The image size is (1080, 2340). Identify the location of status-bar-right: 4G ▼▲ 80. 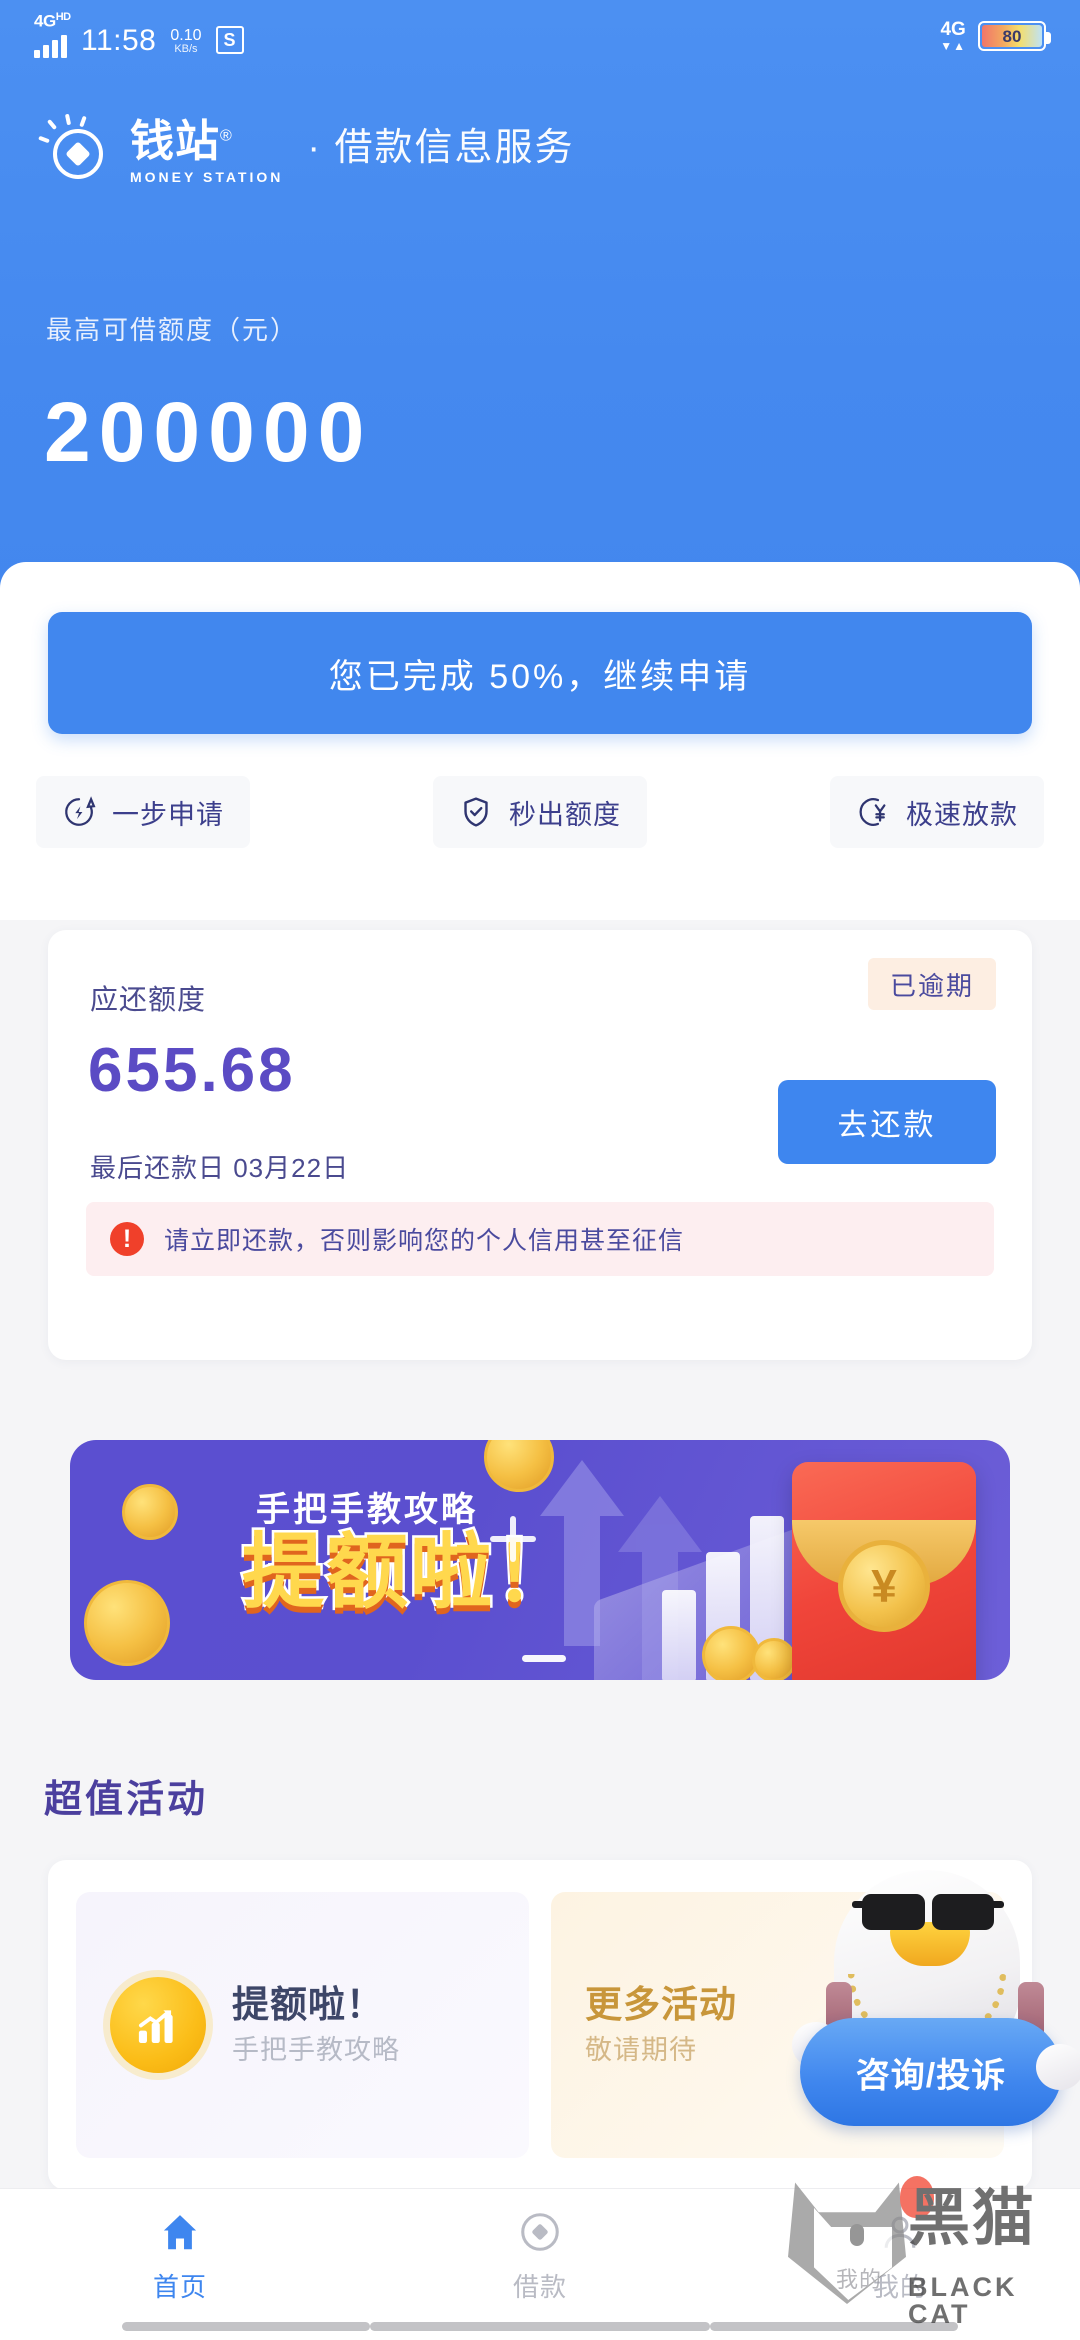
(995, 36).